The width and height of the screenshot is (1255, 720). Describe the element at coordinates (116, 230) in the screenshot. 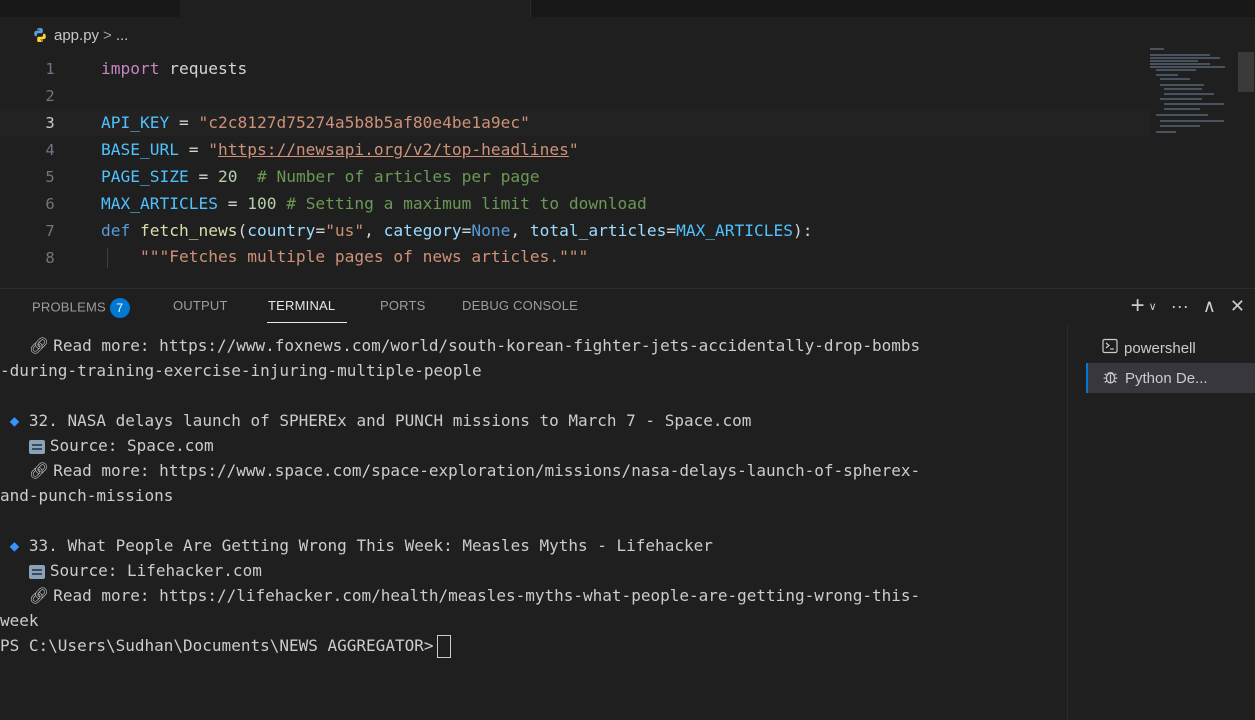

I see `code-token: def` at that location.